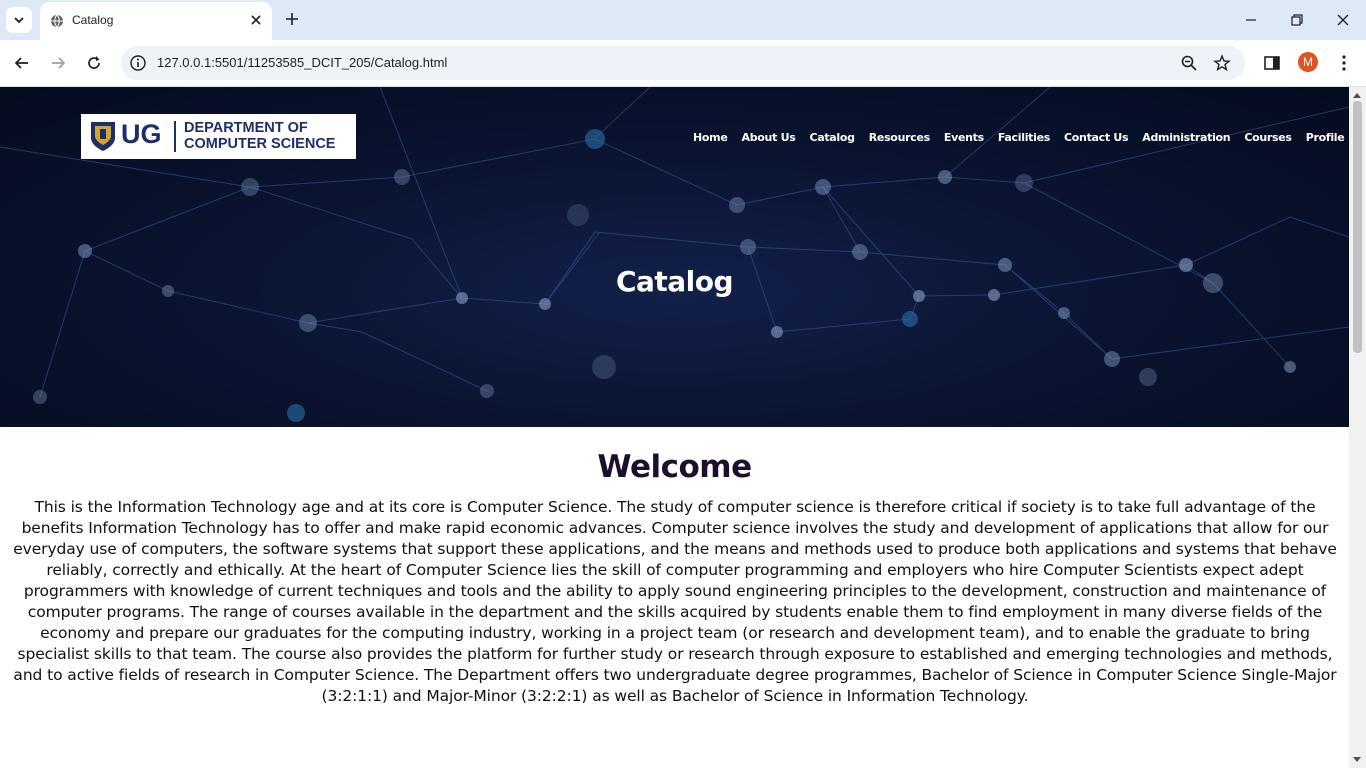 The height and width of the screenshot is (768, 1366). I want to click on globe-icon, so click(57, 21).